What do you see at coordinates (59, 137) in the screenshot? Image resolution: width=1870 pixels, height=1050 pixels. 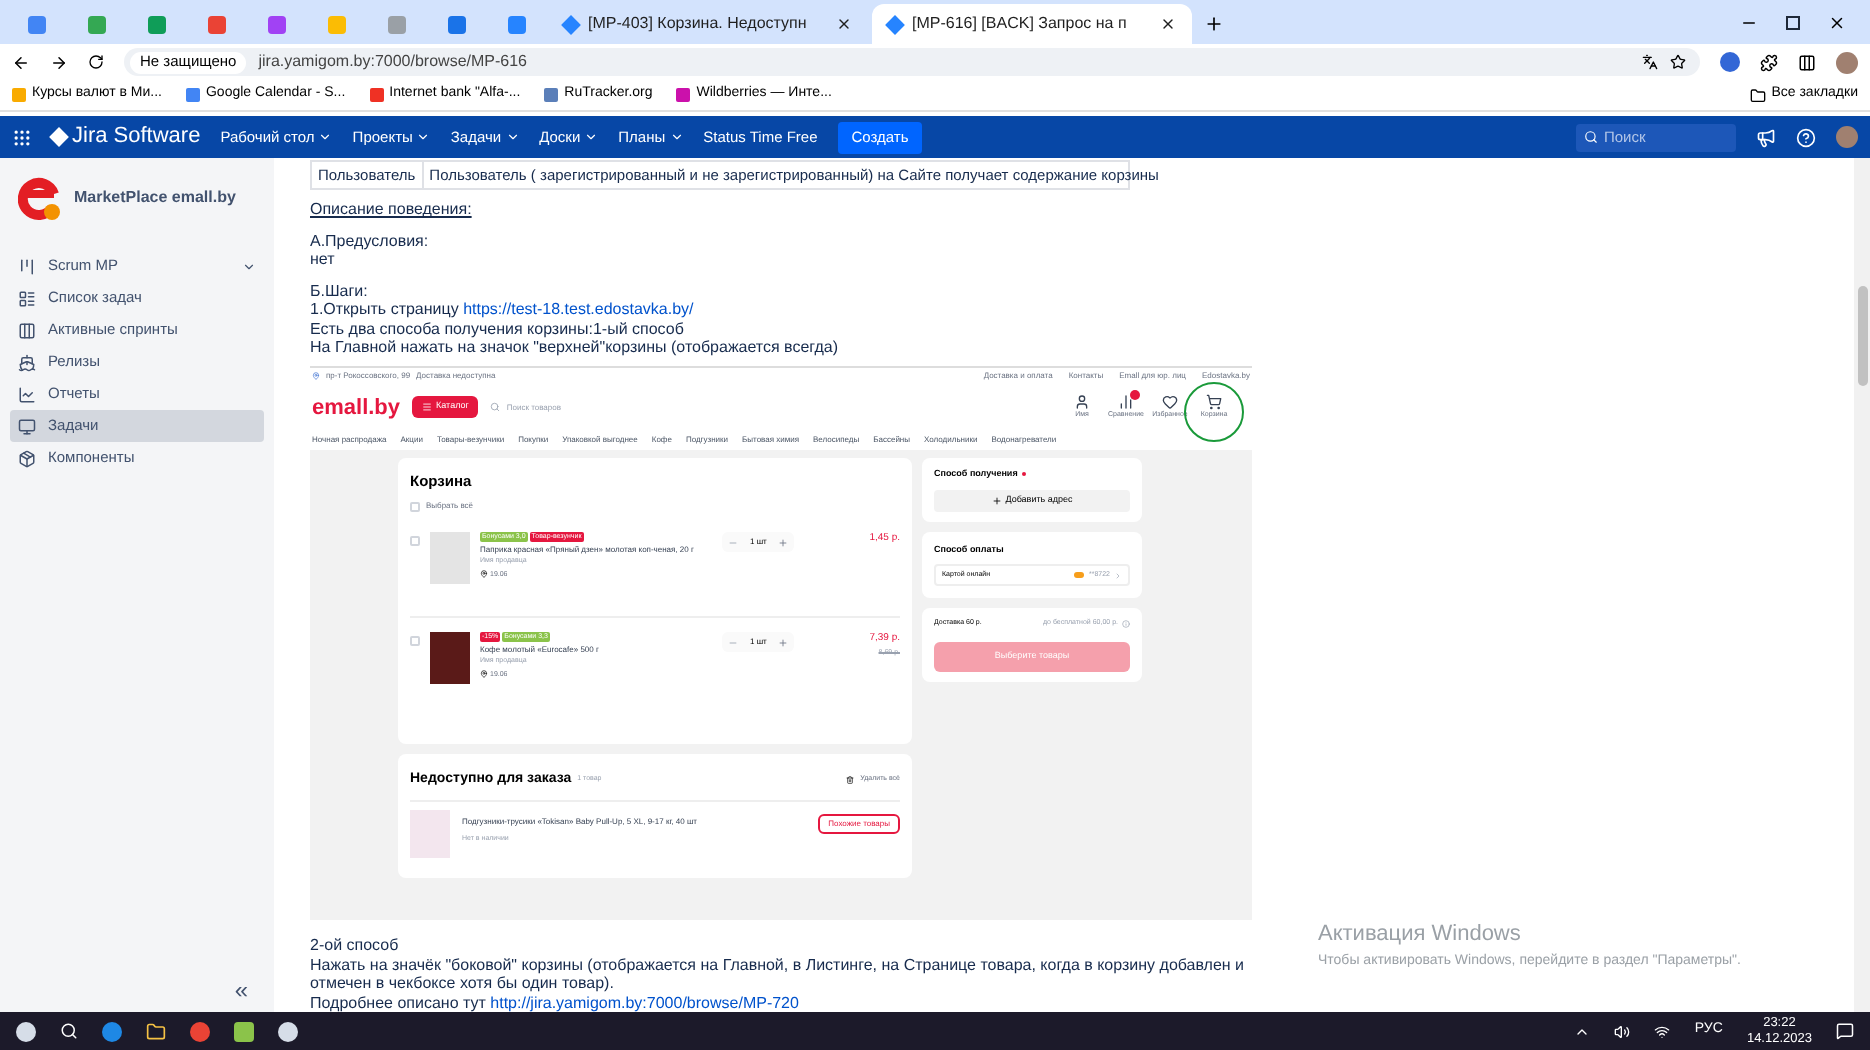 I see `jira-logo-icon` at bounding box center [59, 137].